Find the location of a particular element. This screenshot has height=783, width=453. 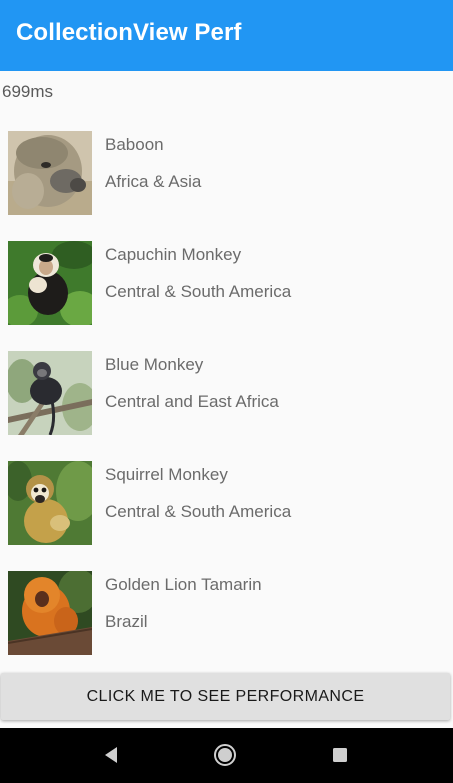

system-nav-bar is located at coordinates (226, 755).